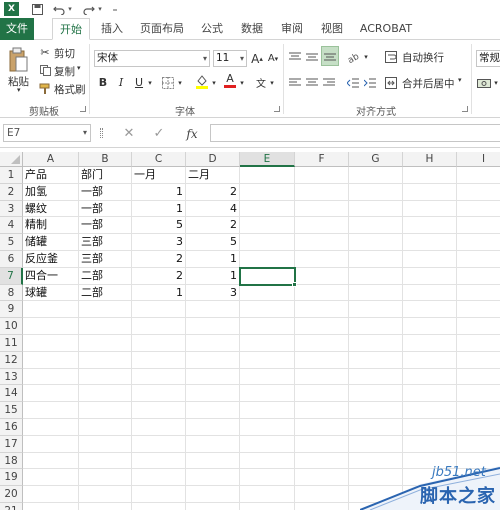 This screenshot has width=500, height=513. I want to click on cell-a17, so click(51, 444).